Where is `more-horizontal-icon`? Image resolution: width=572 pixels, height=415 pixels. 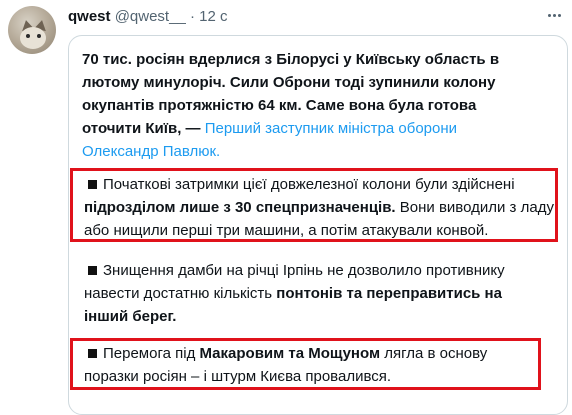
more-horizontal-icon is located at coordinates (554, 15).